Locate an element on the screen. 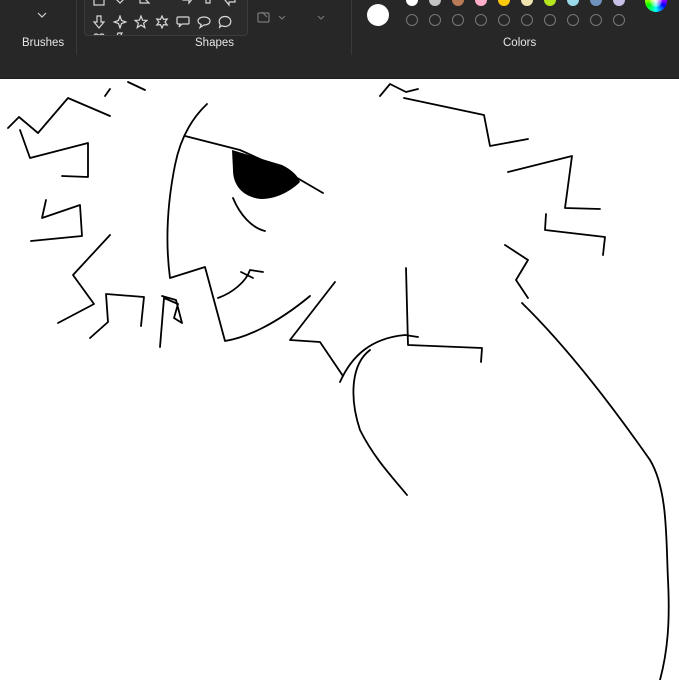 The image size is (679, 680). heart-shape-icon is located at coordinates (99, 32).